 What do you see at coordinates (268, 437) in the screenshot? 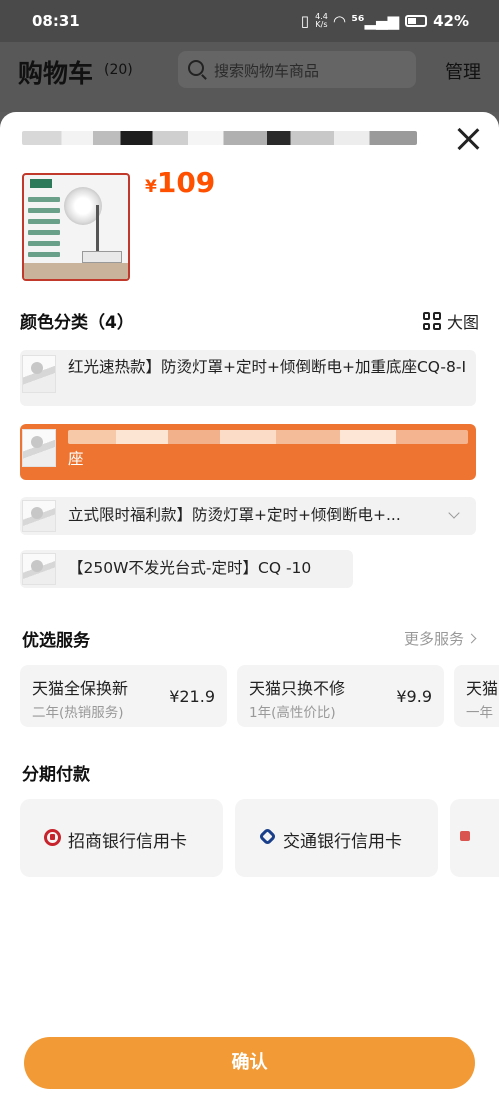
I see `option-label-blurred` at bounding box center [268, 437].